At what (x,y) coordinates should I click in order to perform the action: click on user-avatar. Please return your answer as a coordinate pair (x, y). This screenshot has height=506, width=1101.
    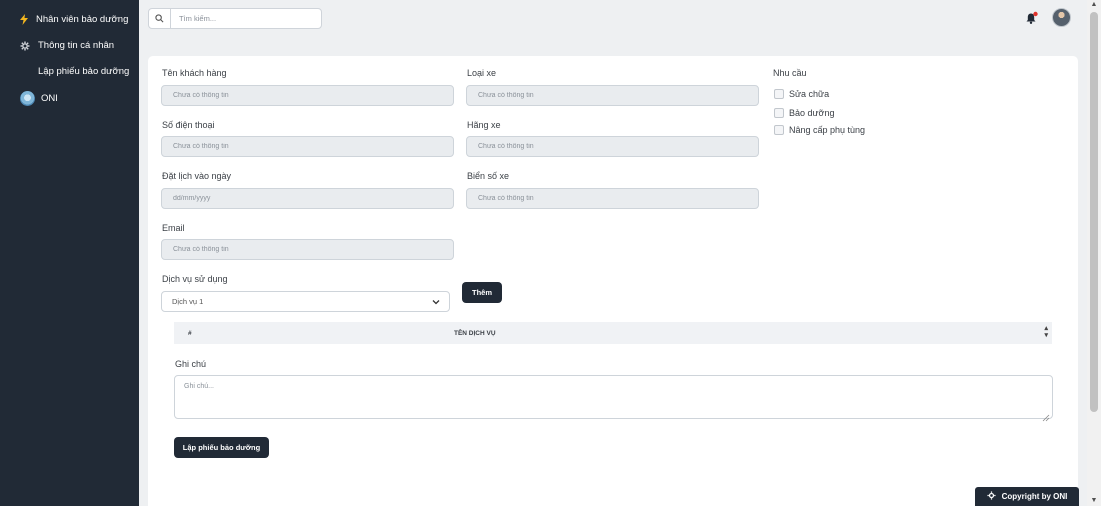
    Looking at the image, I should click on (1061, 17).